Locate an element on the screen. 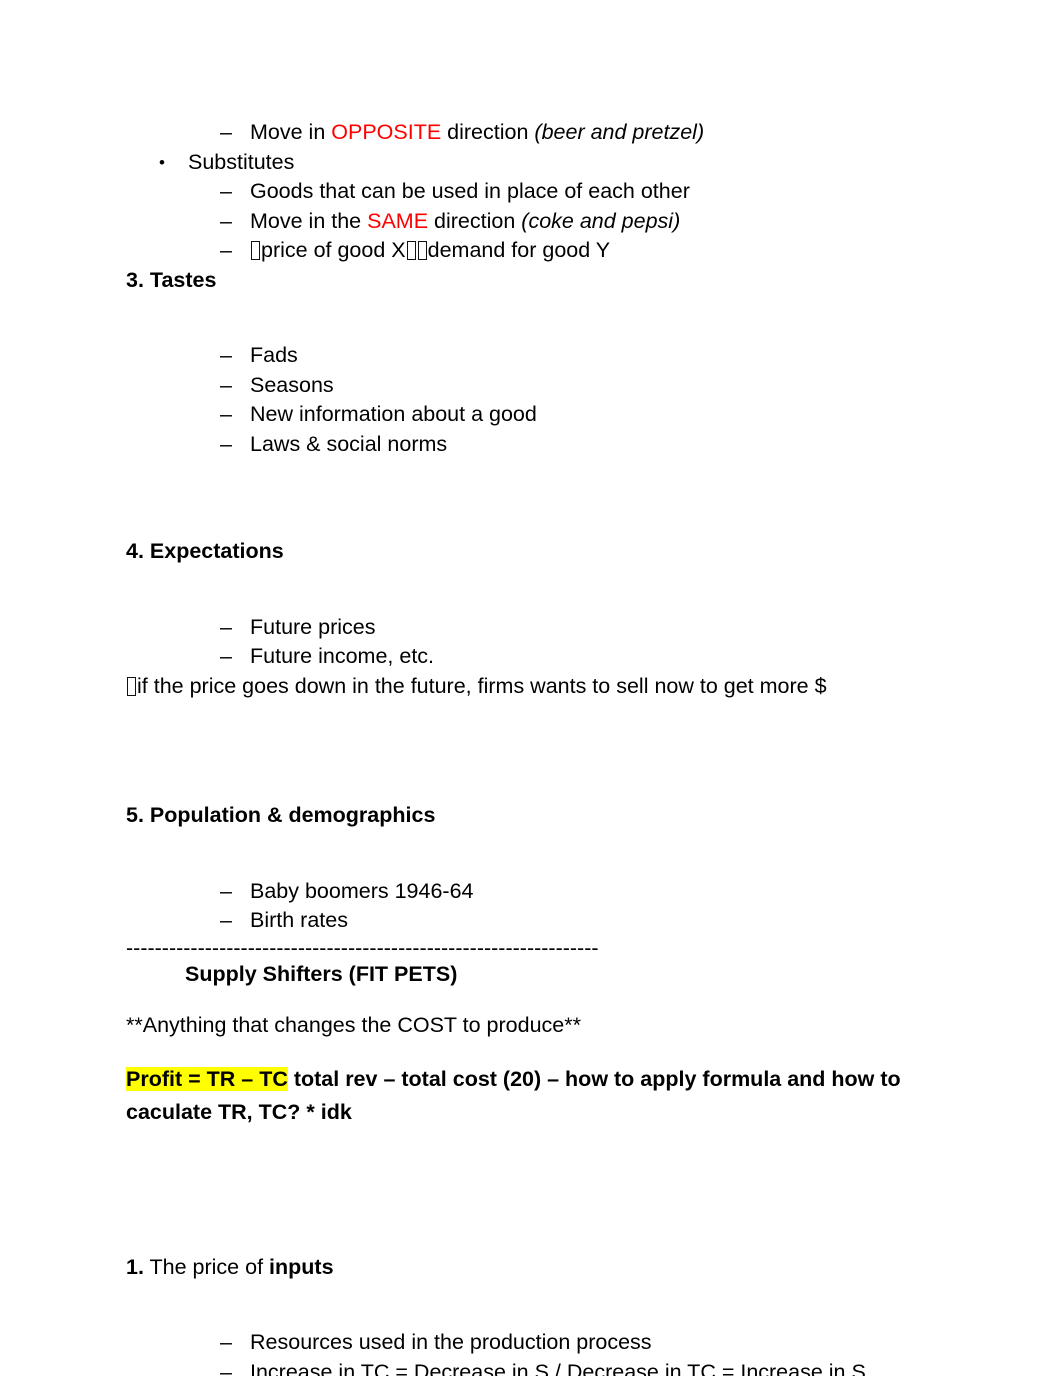 Image resolution: width=1062 pixels, height=1376 pixels. inputs-emphasis: inputs is located at coordinates (301, 1266).